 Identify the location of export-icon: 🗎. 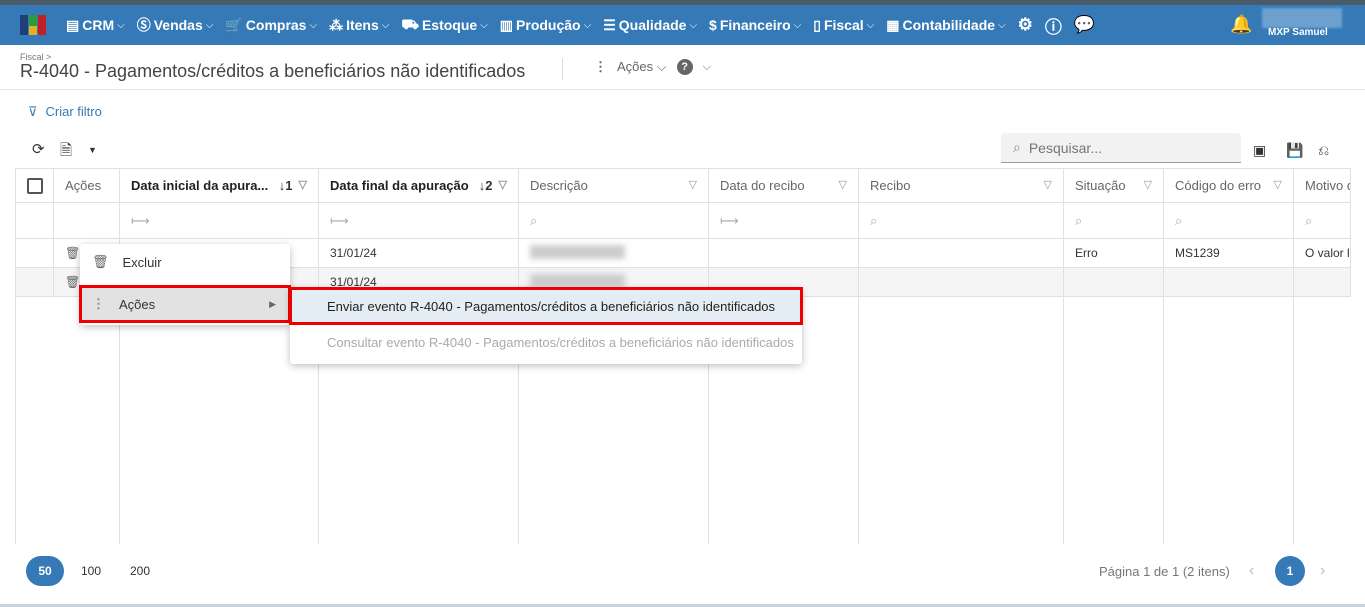
(66, 152).